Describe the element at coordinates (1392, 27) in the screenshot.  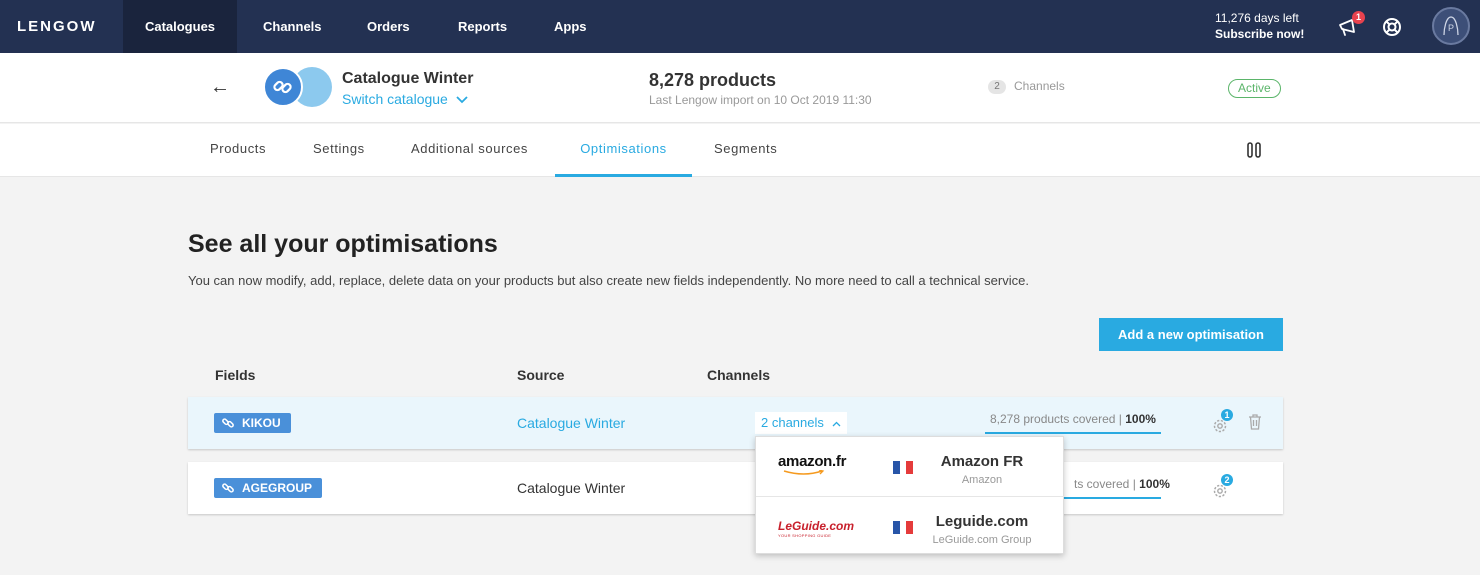
I see `lifebuoy-icon` at that location.